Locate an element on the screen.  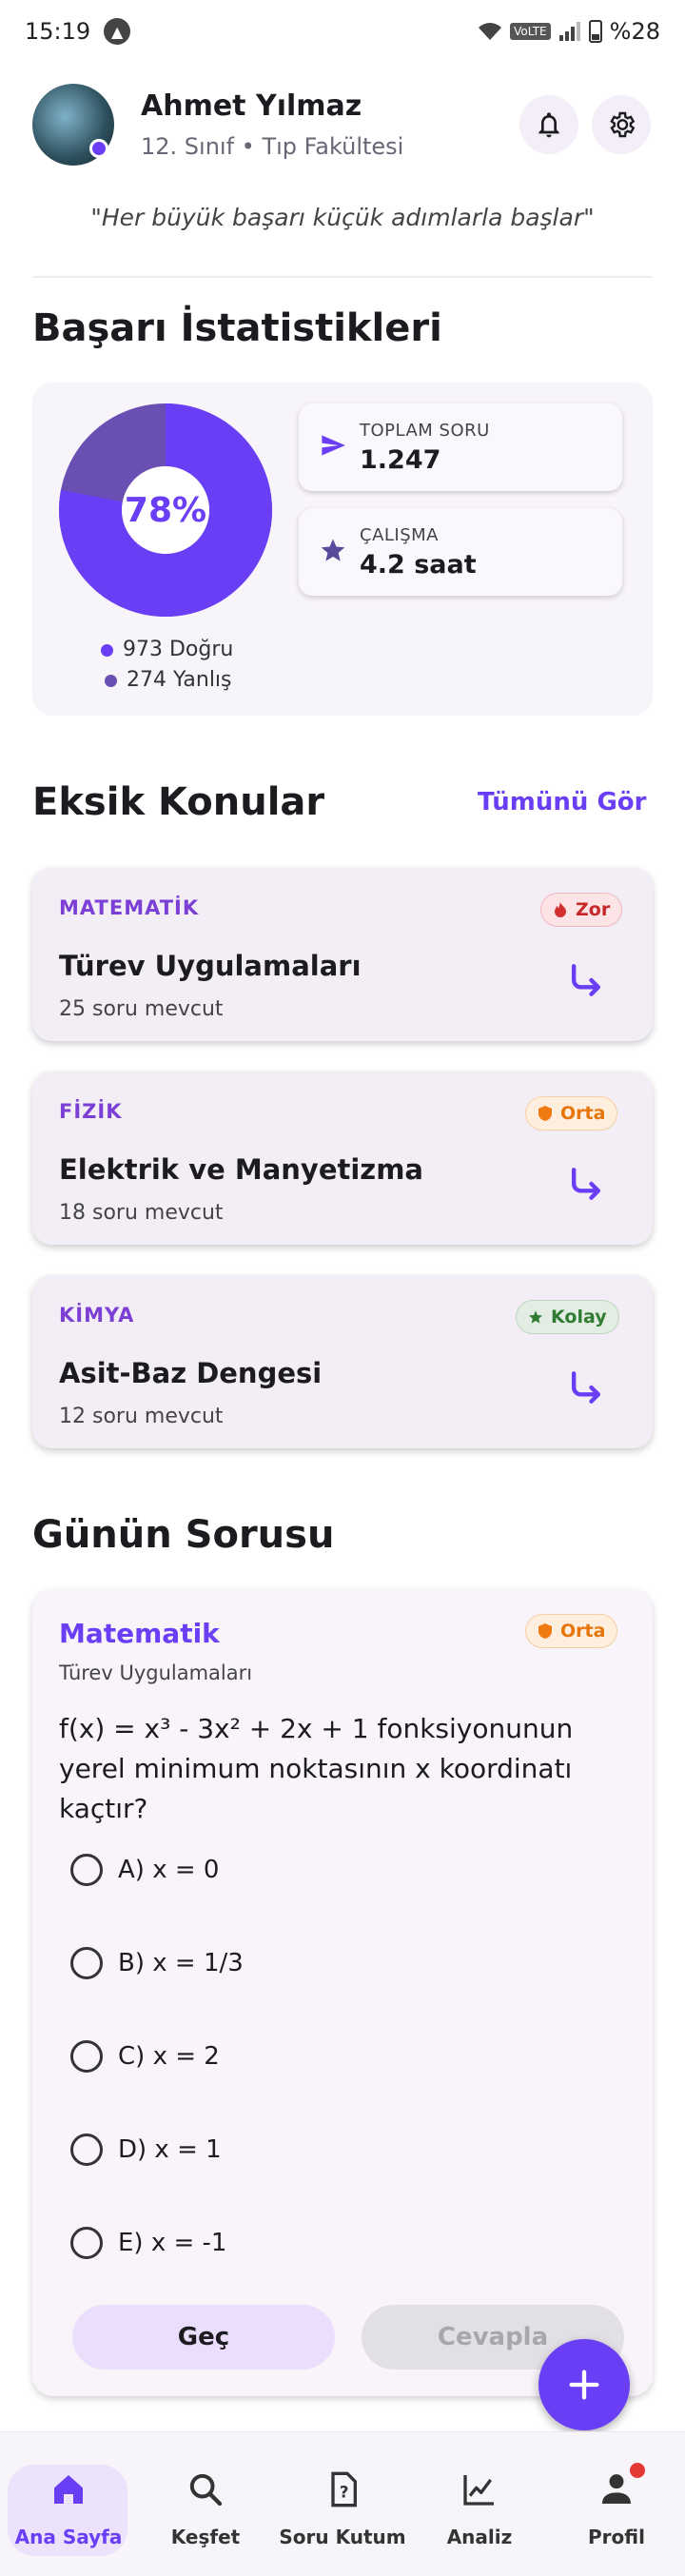
question-box-icon: ? is located at coordinates (344, 2489).